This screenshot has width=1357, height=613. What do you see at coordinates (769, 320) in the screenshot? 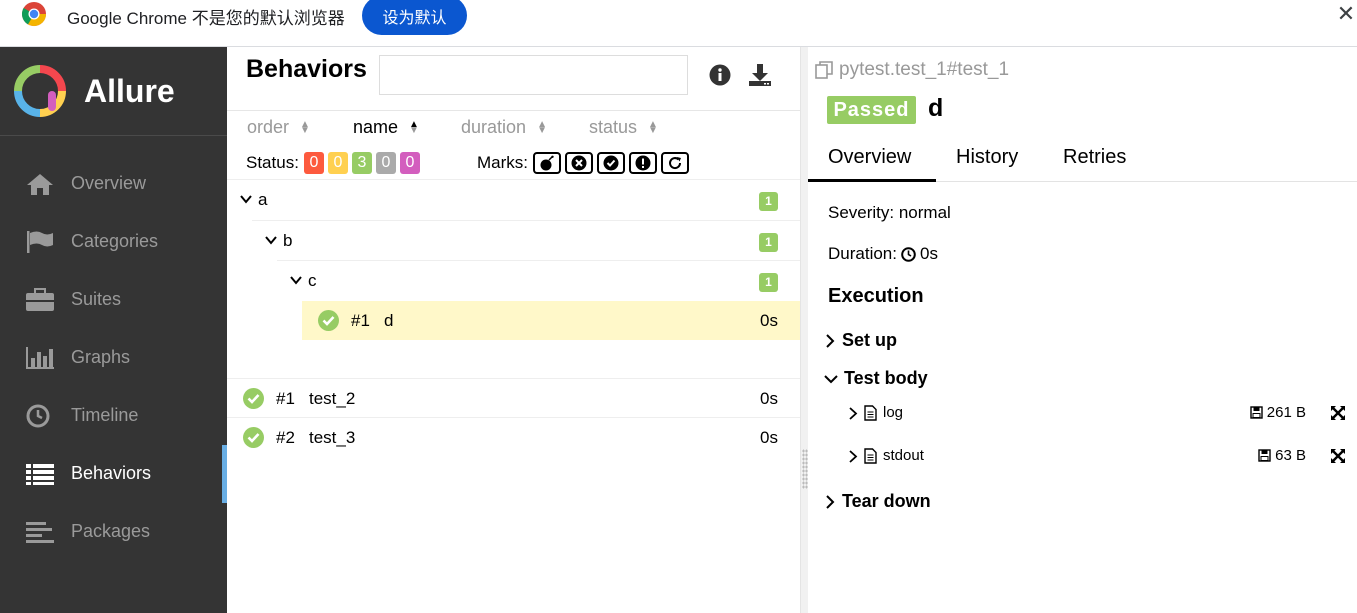
I see `test-duration: 0s` at bounding box center [769, 320].